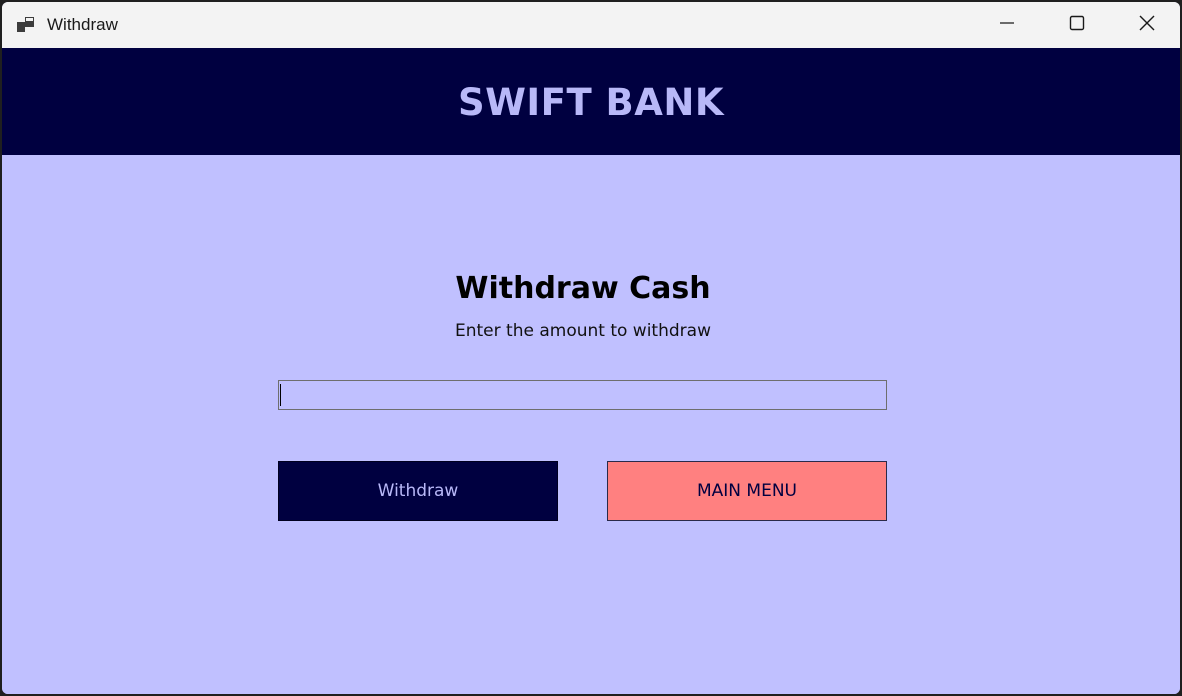  Describe the element at coordinates (583, 288) in the screenshot. I see `page-title: Withdraw Cash` at that location.